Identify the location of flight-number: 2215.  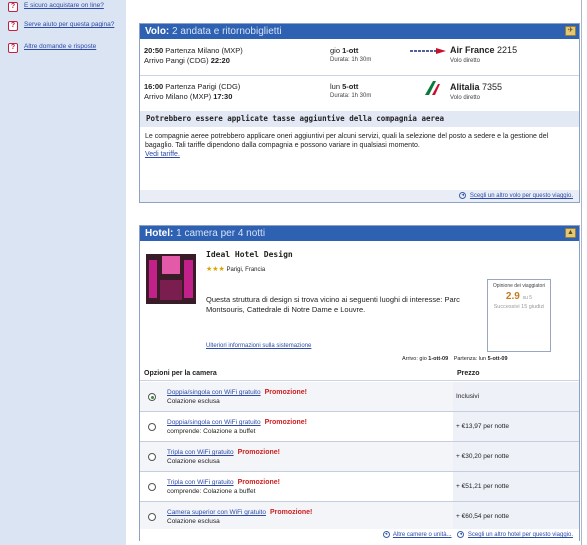
(507, 50).